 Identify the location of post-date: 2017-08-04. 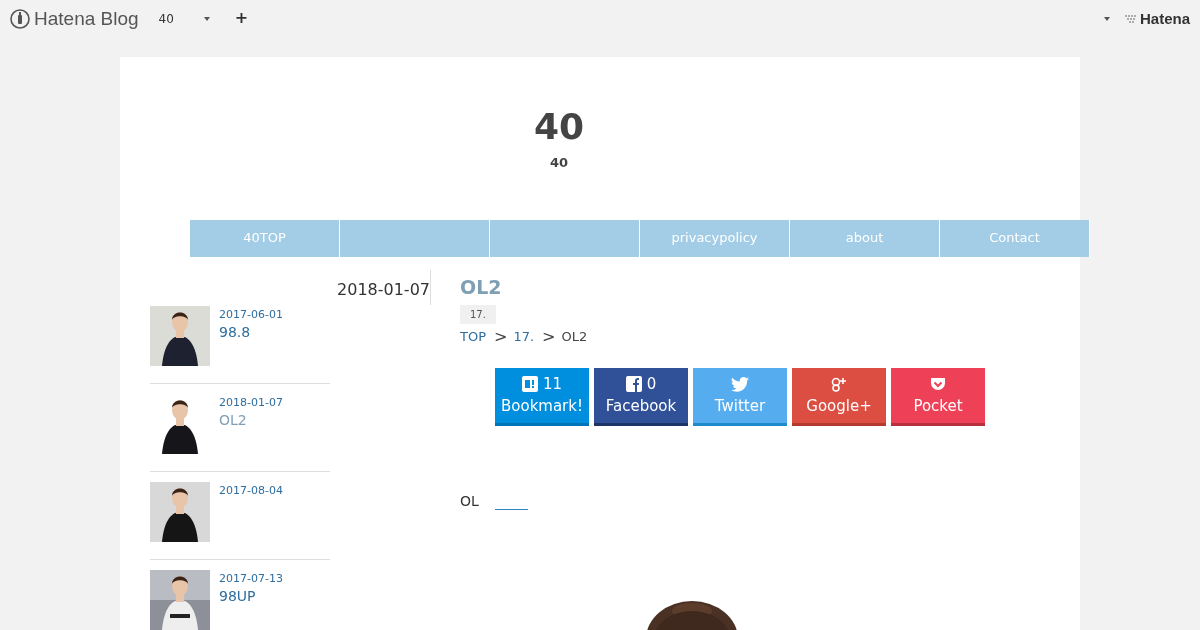
(251, 490).